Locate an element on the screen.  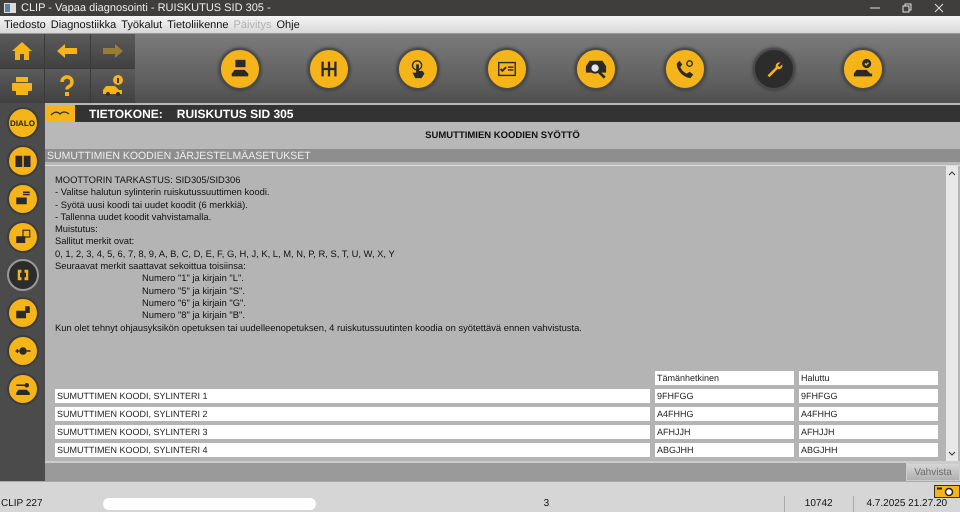
version-label: CLIP 227 is located at coordinates (22, 504).